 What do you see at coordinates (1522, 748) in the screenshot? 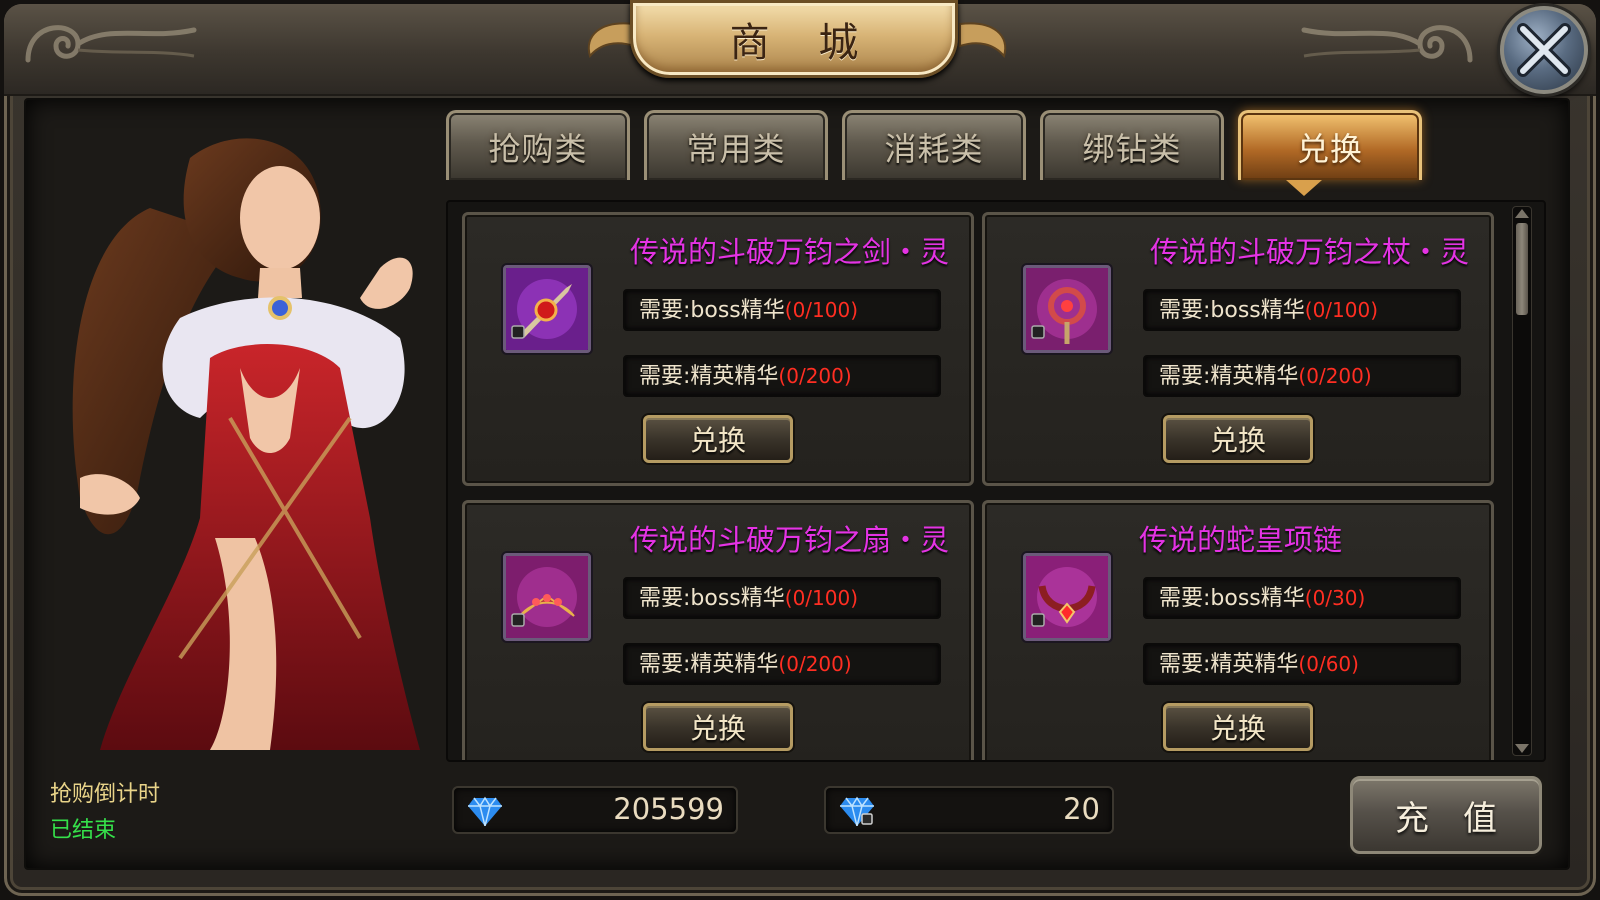
I see `scroll-down-icon` at bounding box center [1522, 748].